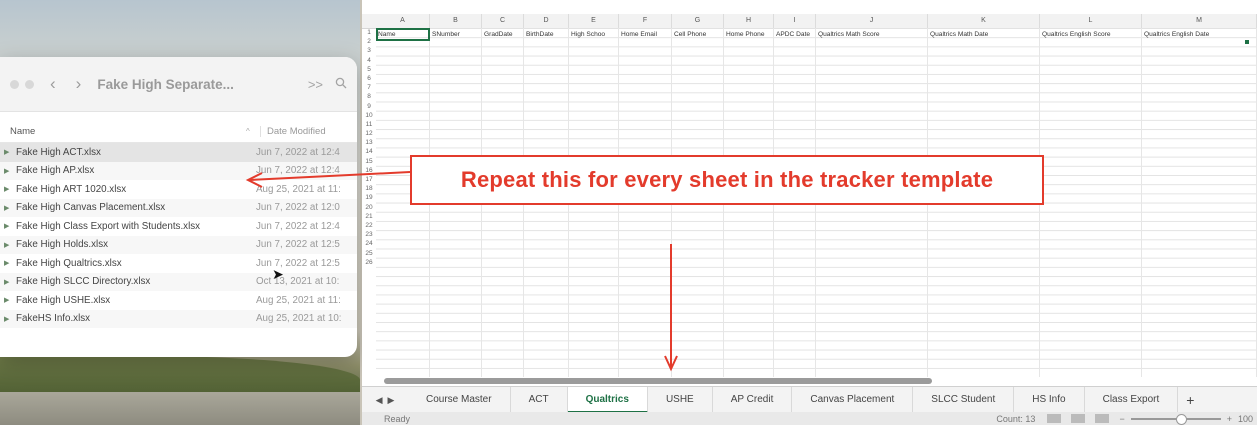  I want to click on down-arrow, so click(671, 308).